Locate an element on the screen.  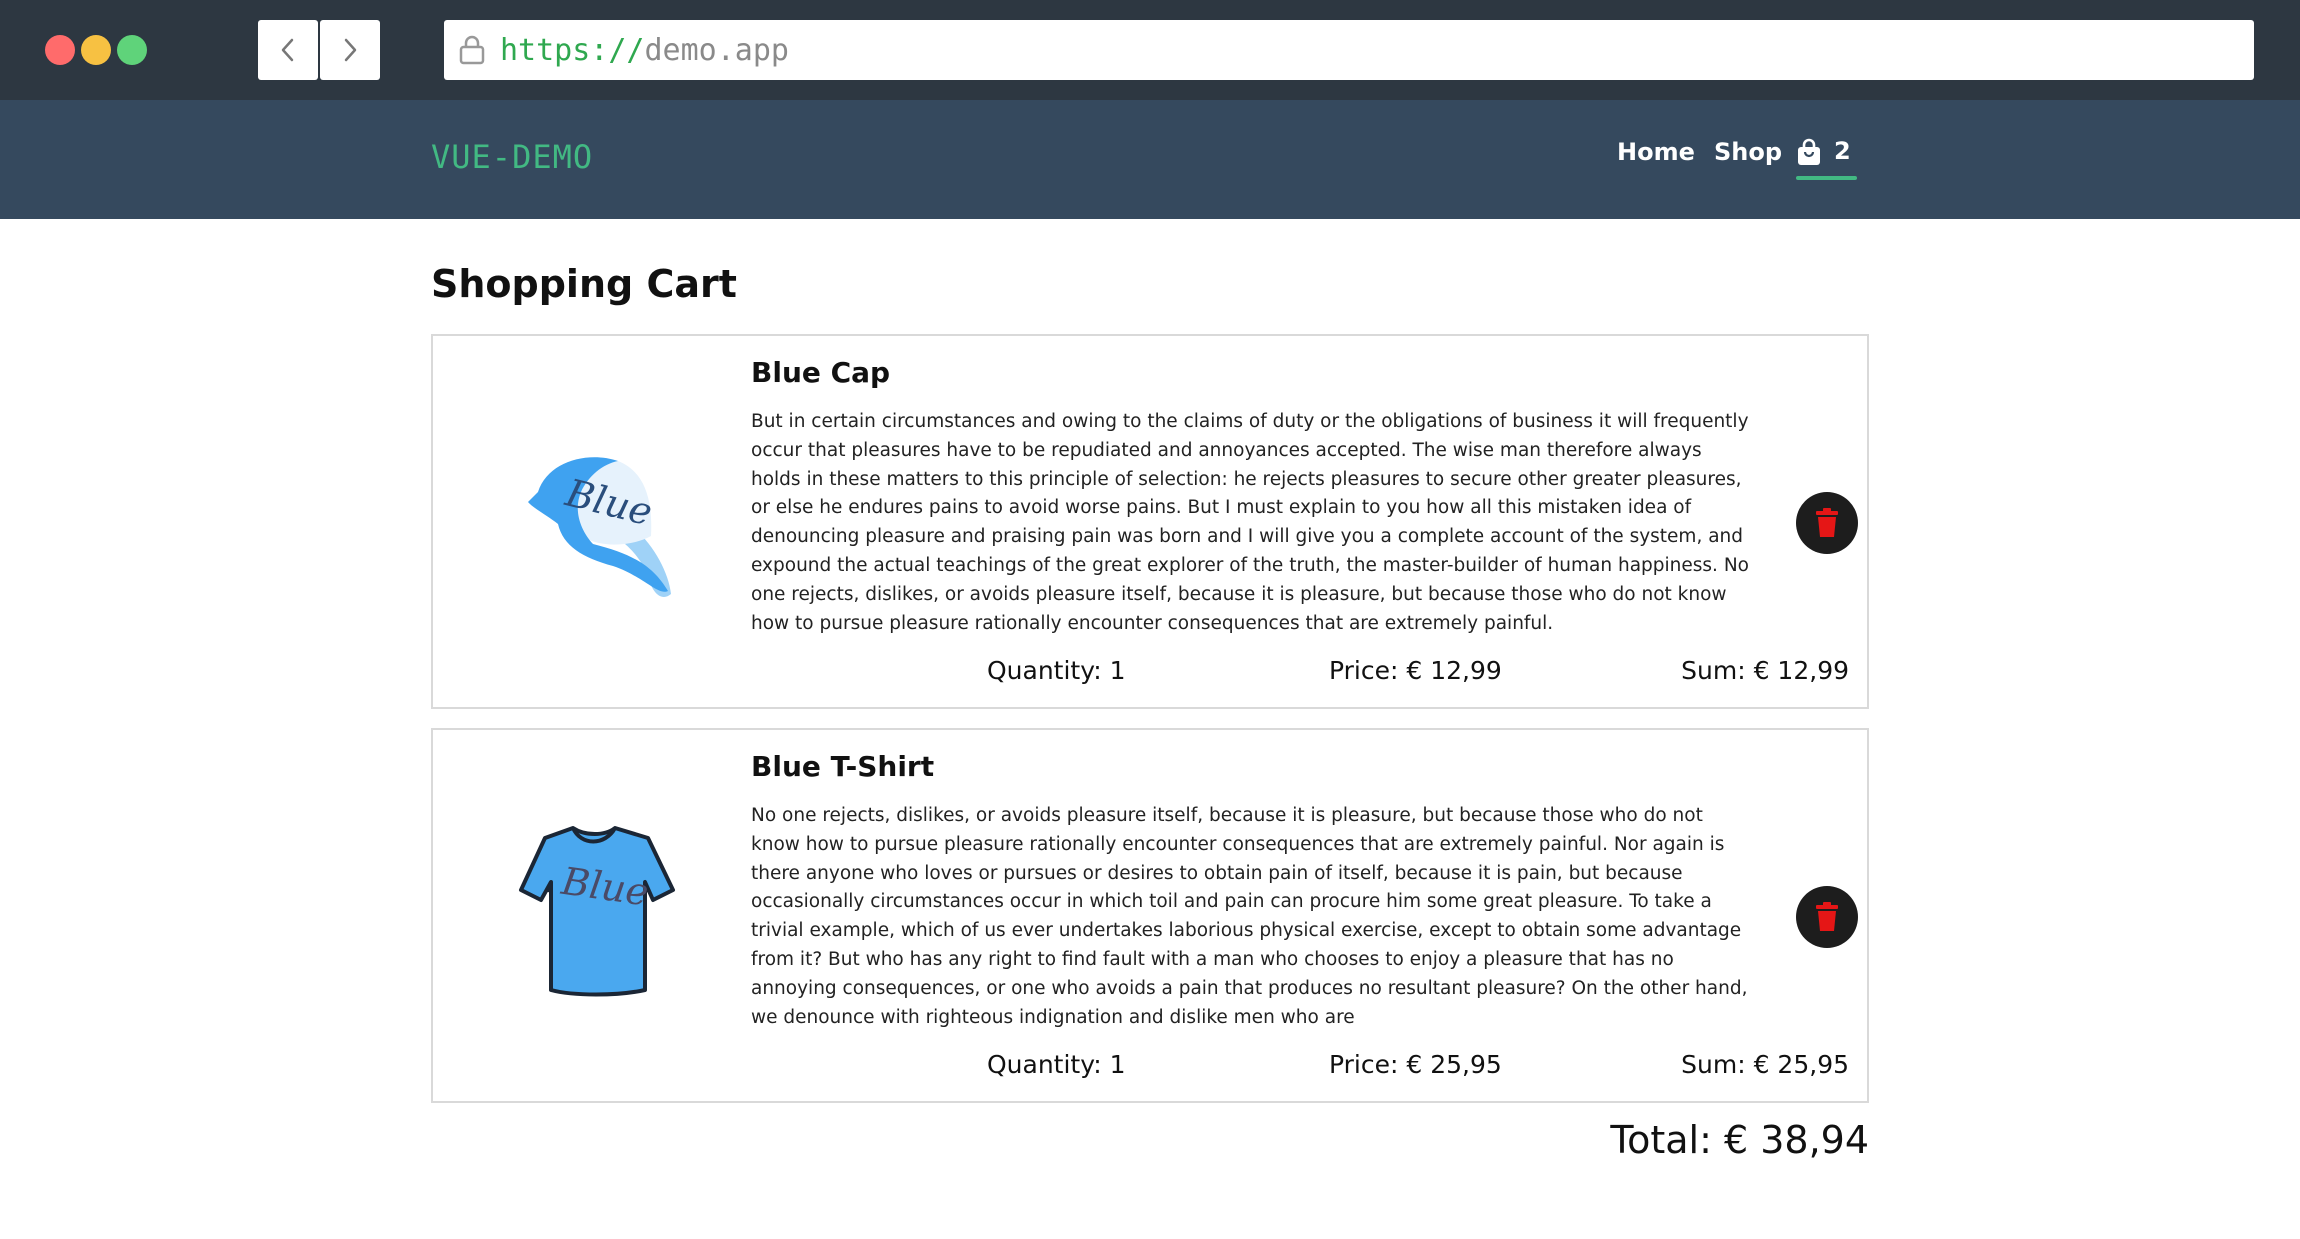
window-maximize-button is located at coordinates (132, 50).